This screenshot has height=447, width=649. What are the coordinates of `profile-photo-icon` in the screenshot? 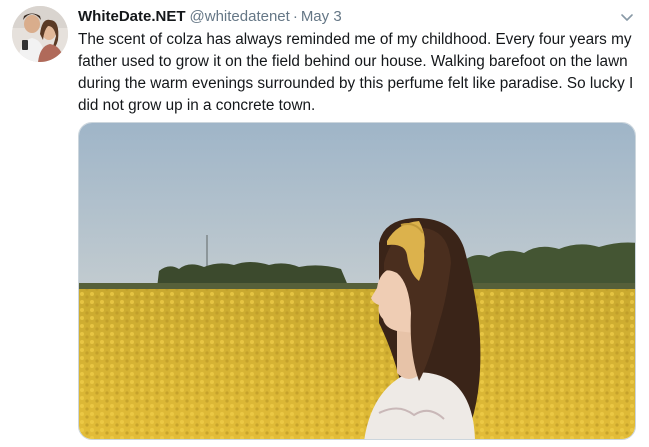 It's located at (40, 34).